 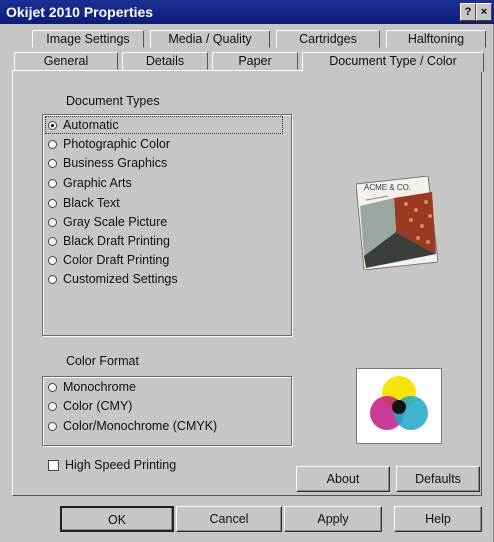 I want to click on radio-black-text: Black Text, so click(x=84, y=203).